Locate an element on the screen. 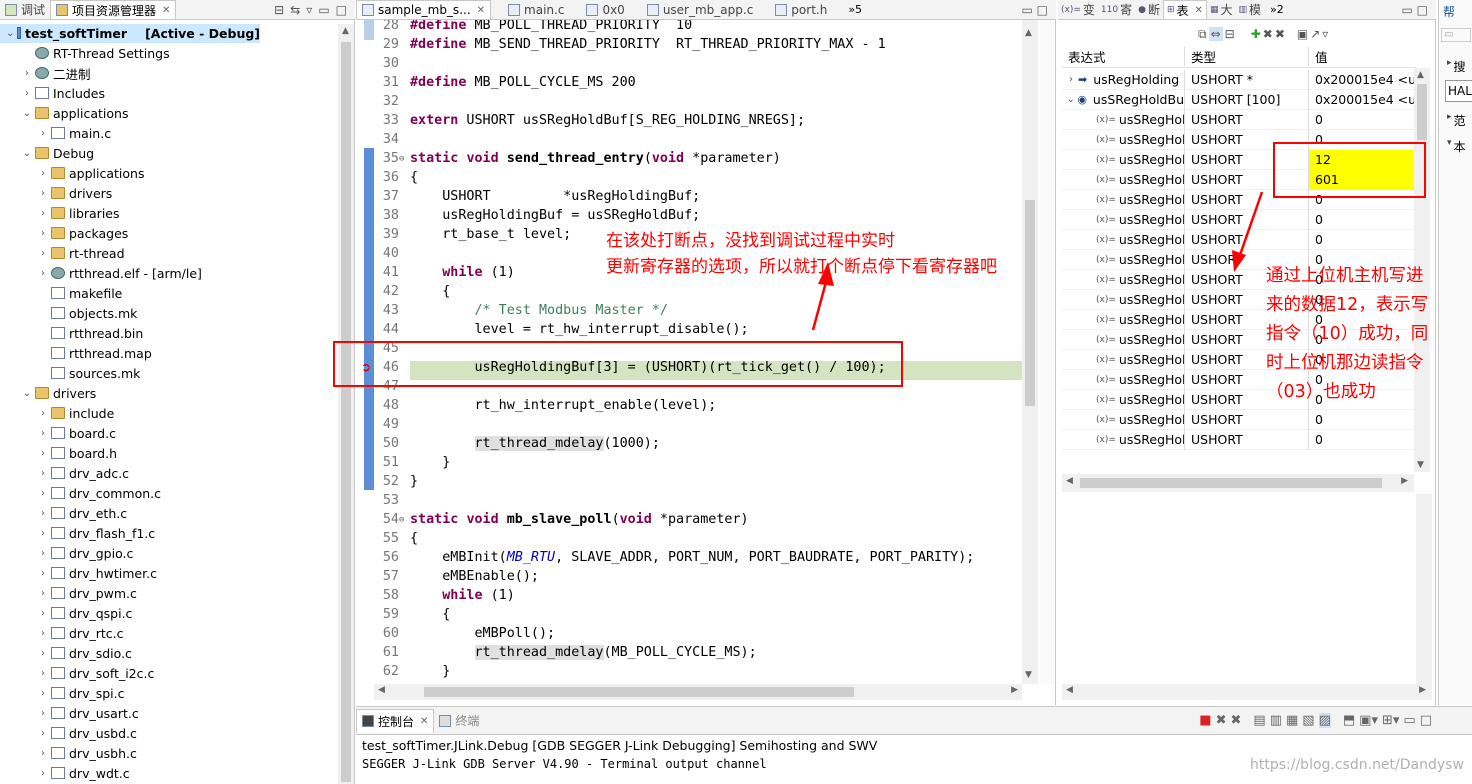 The image size is (1472, 784). terminal-icon is located at coordinates (445, 720).